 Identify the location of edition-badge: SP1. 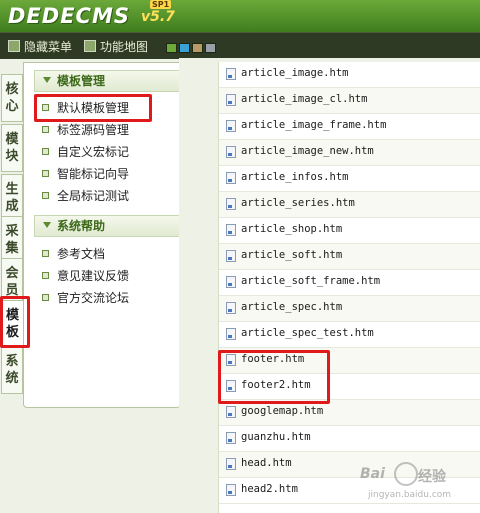
(161, 4).